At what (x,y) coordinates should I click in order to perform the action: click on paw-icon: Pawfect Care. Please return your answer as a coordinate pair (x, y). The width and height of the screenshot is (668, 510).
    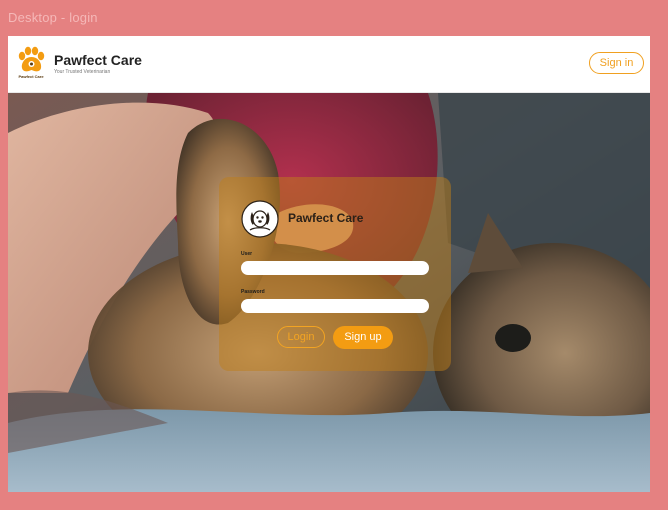
    Looking at the image, I should click on (31, 62).